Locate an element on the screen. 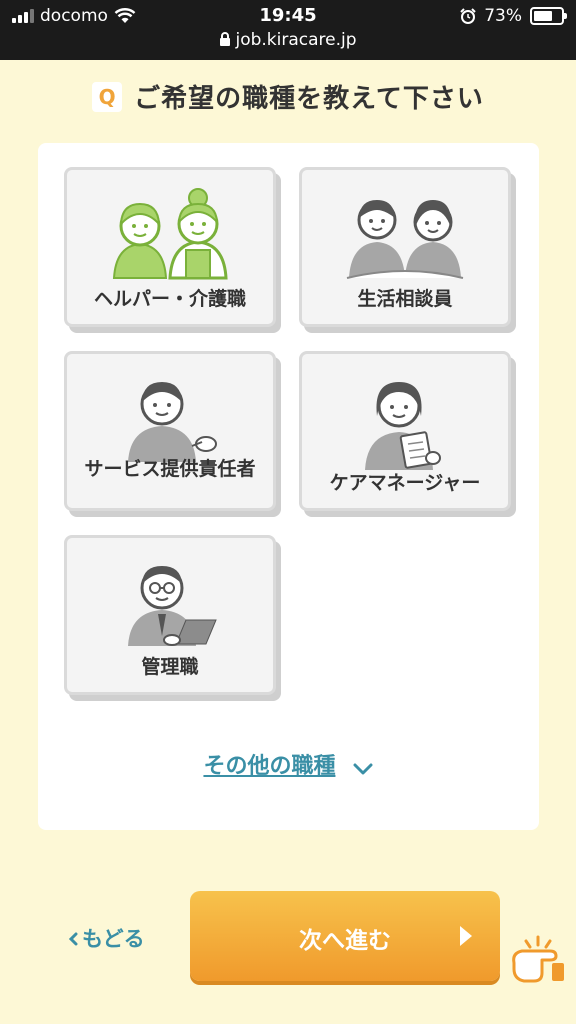 The height and width of the screenshot is (1024, 576). chevron-down-icon is located at coordinates (363, 768).